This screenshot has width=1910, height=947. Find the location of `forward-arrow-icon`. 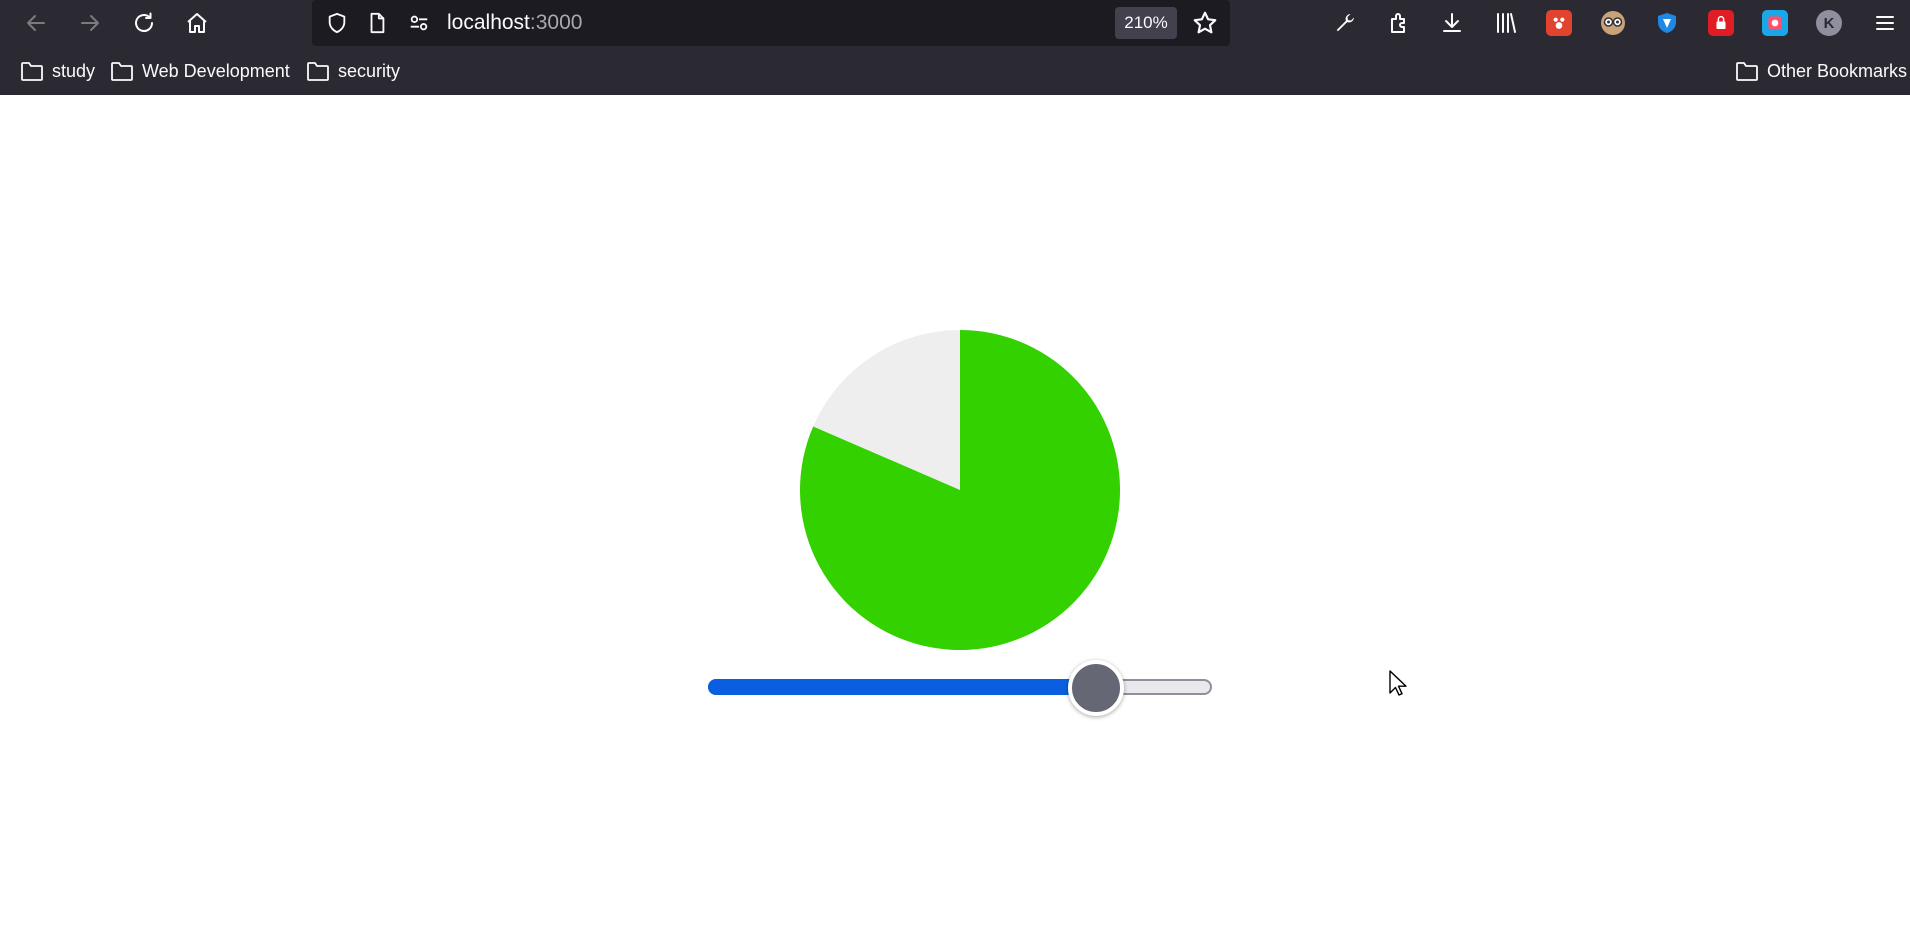

forward-arrow-icon is located at coordinates (90, 23).